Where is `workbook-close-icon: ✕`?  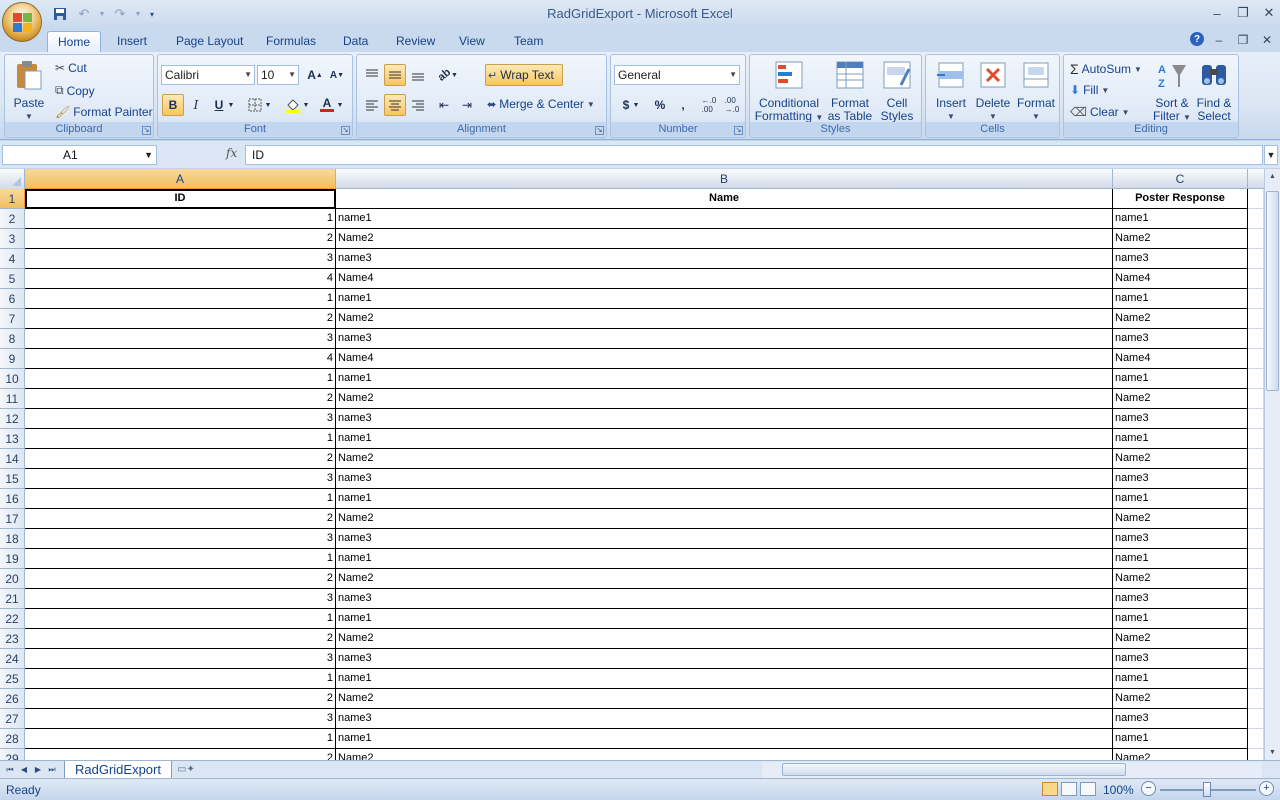 workbook-close-icon: ✕ is located at coordinates (1267, 40).